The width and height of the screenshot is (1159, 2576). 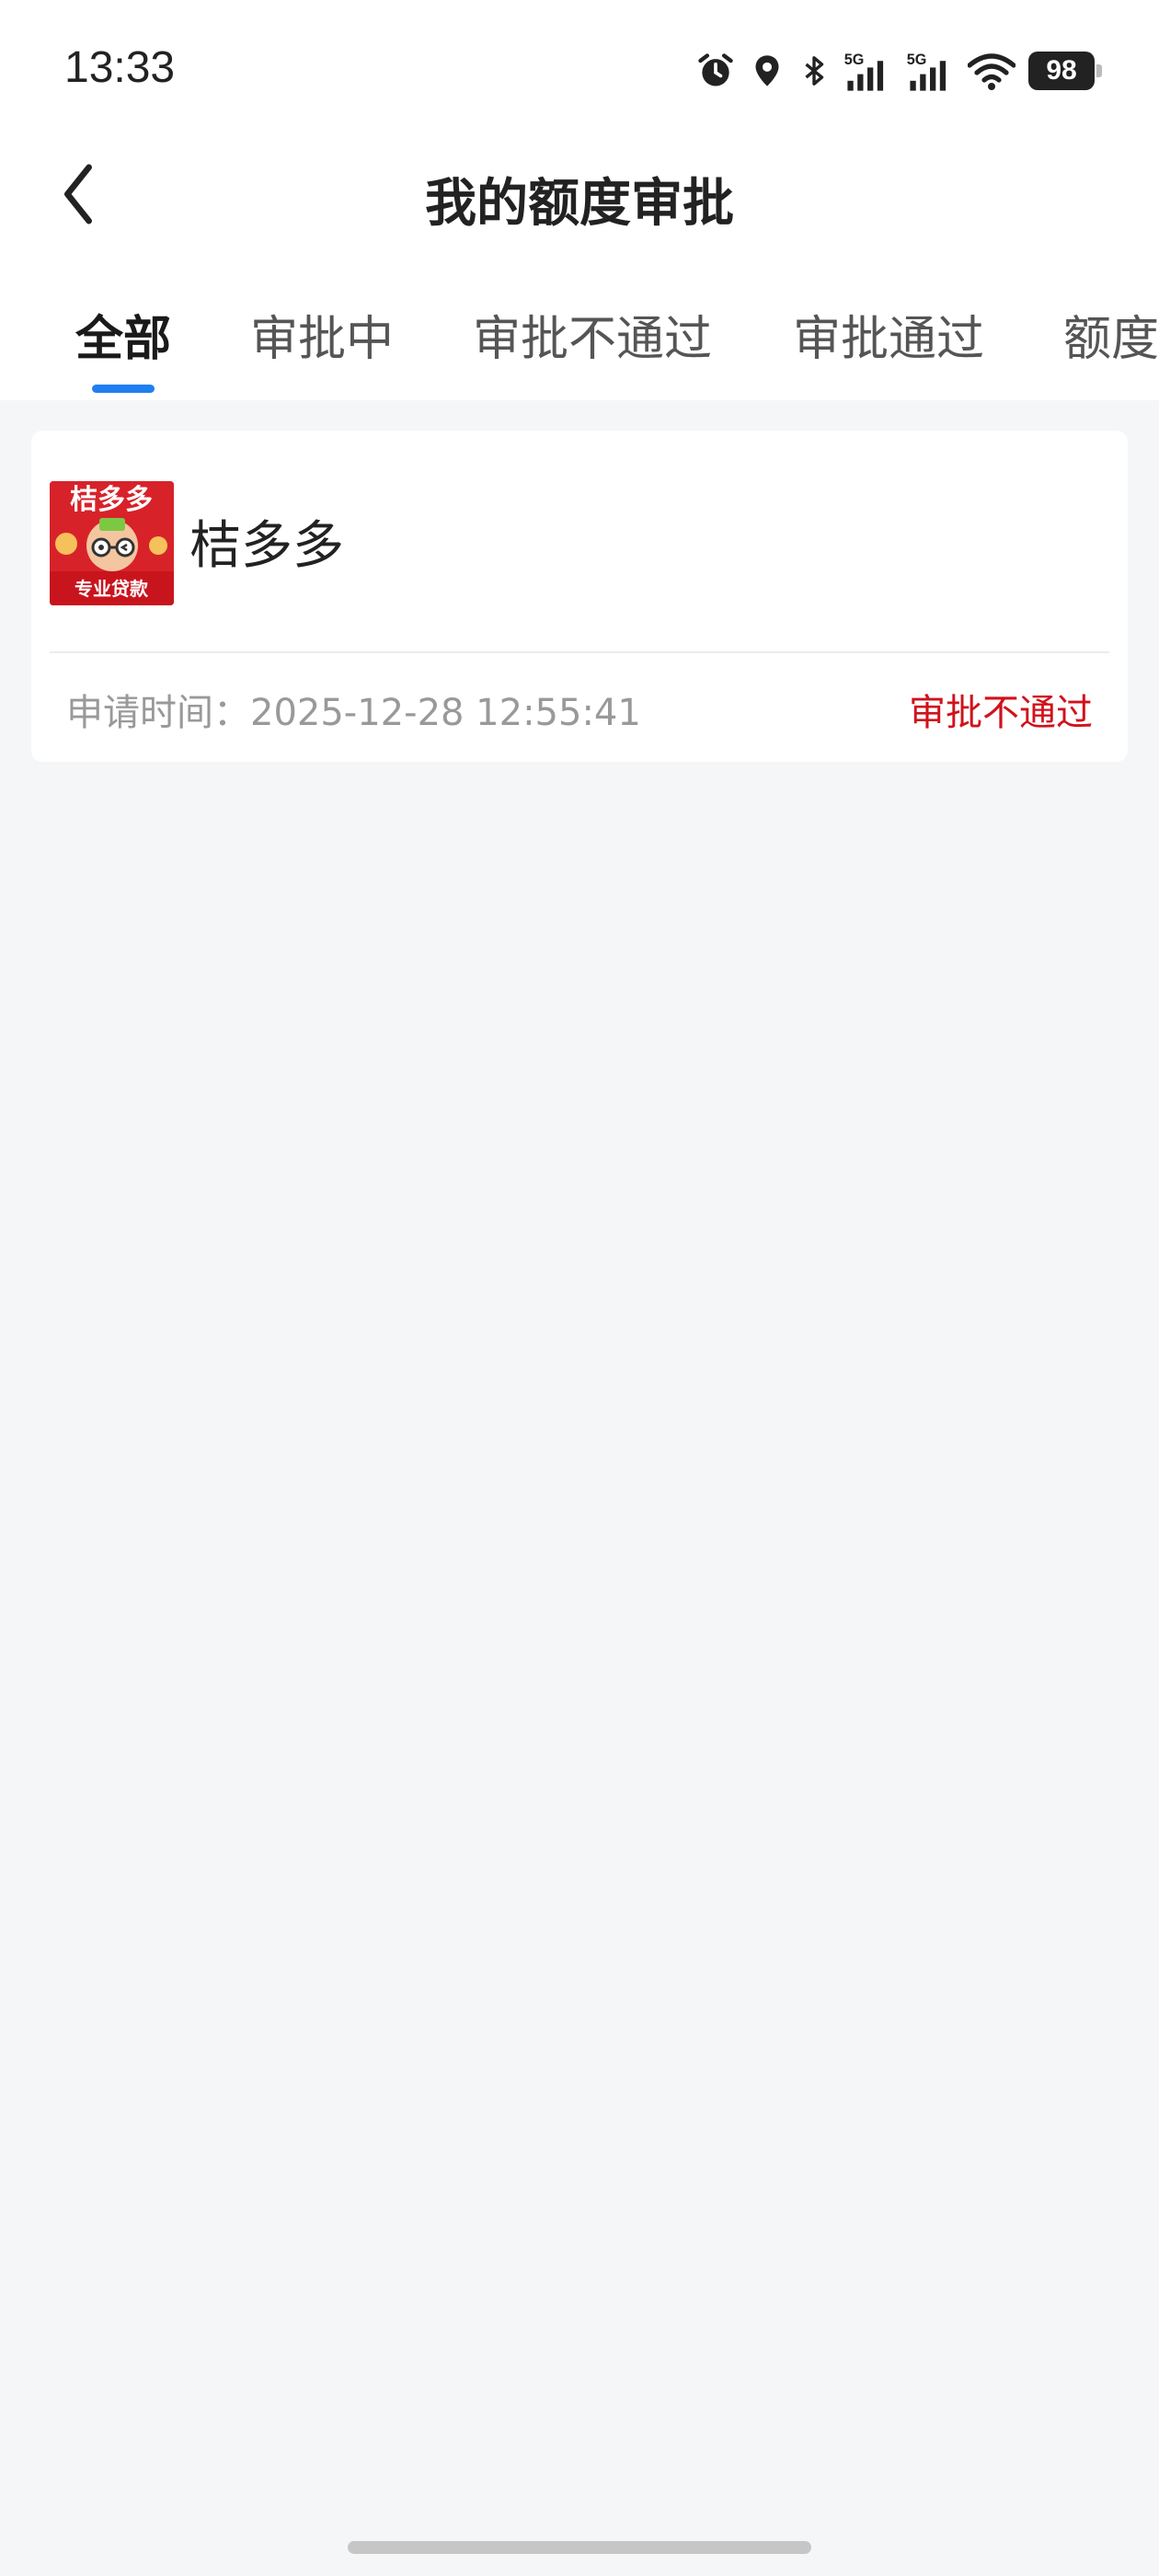 I want to click on home-indicator, so click(x=579, y=2547).